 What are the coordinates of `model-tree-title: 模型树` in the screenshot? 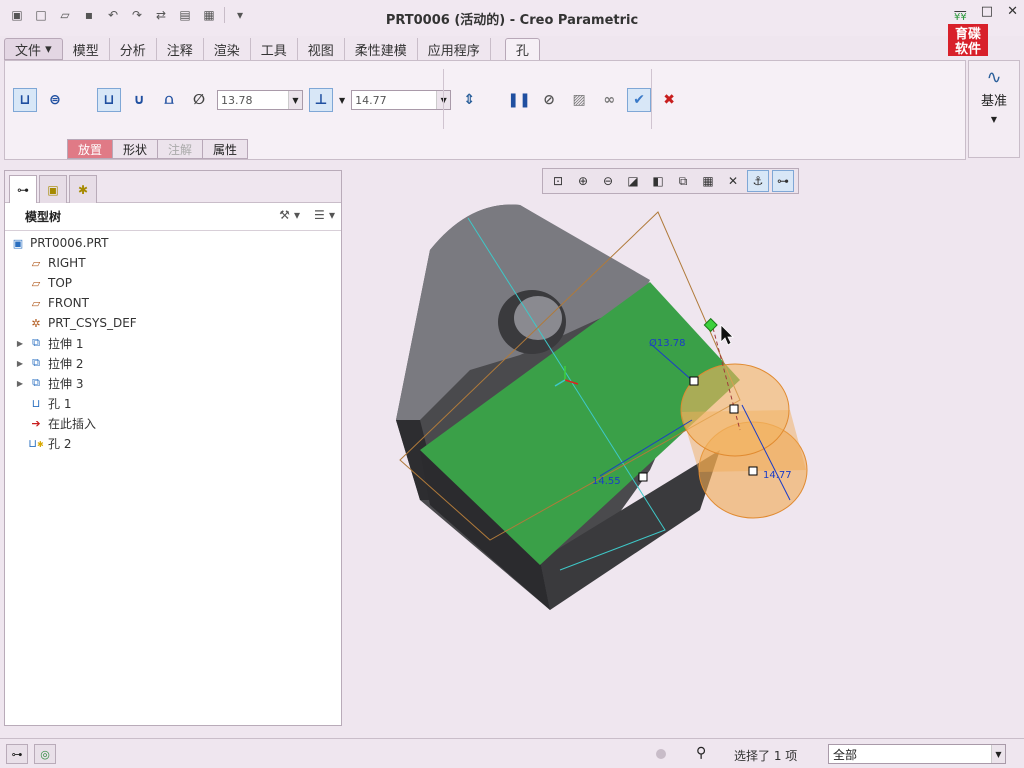 It's located at (43, 217).